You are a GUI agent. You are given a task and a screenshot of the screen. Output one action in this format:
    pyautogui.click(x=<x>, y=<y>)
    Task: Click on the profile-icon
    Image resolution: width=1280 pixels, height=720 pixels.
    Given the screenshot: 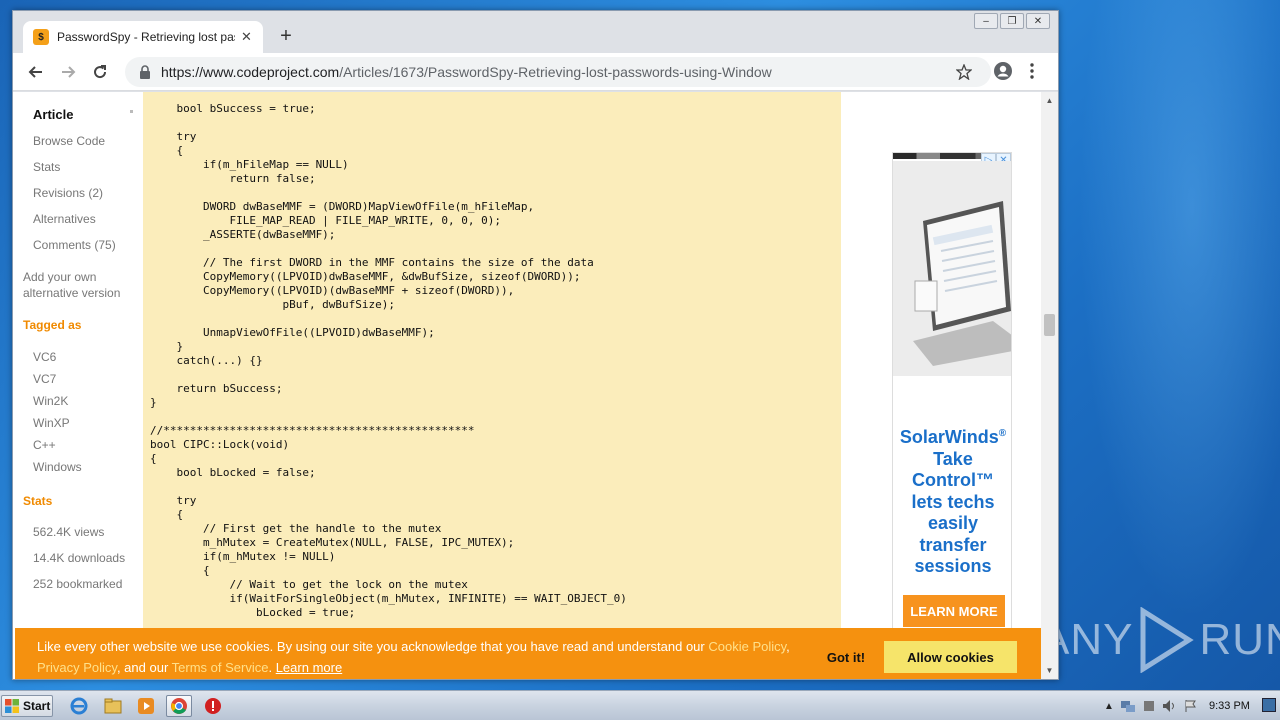 What is the action you would take?
    pyautogui.click(x=1003, y=71)
    